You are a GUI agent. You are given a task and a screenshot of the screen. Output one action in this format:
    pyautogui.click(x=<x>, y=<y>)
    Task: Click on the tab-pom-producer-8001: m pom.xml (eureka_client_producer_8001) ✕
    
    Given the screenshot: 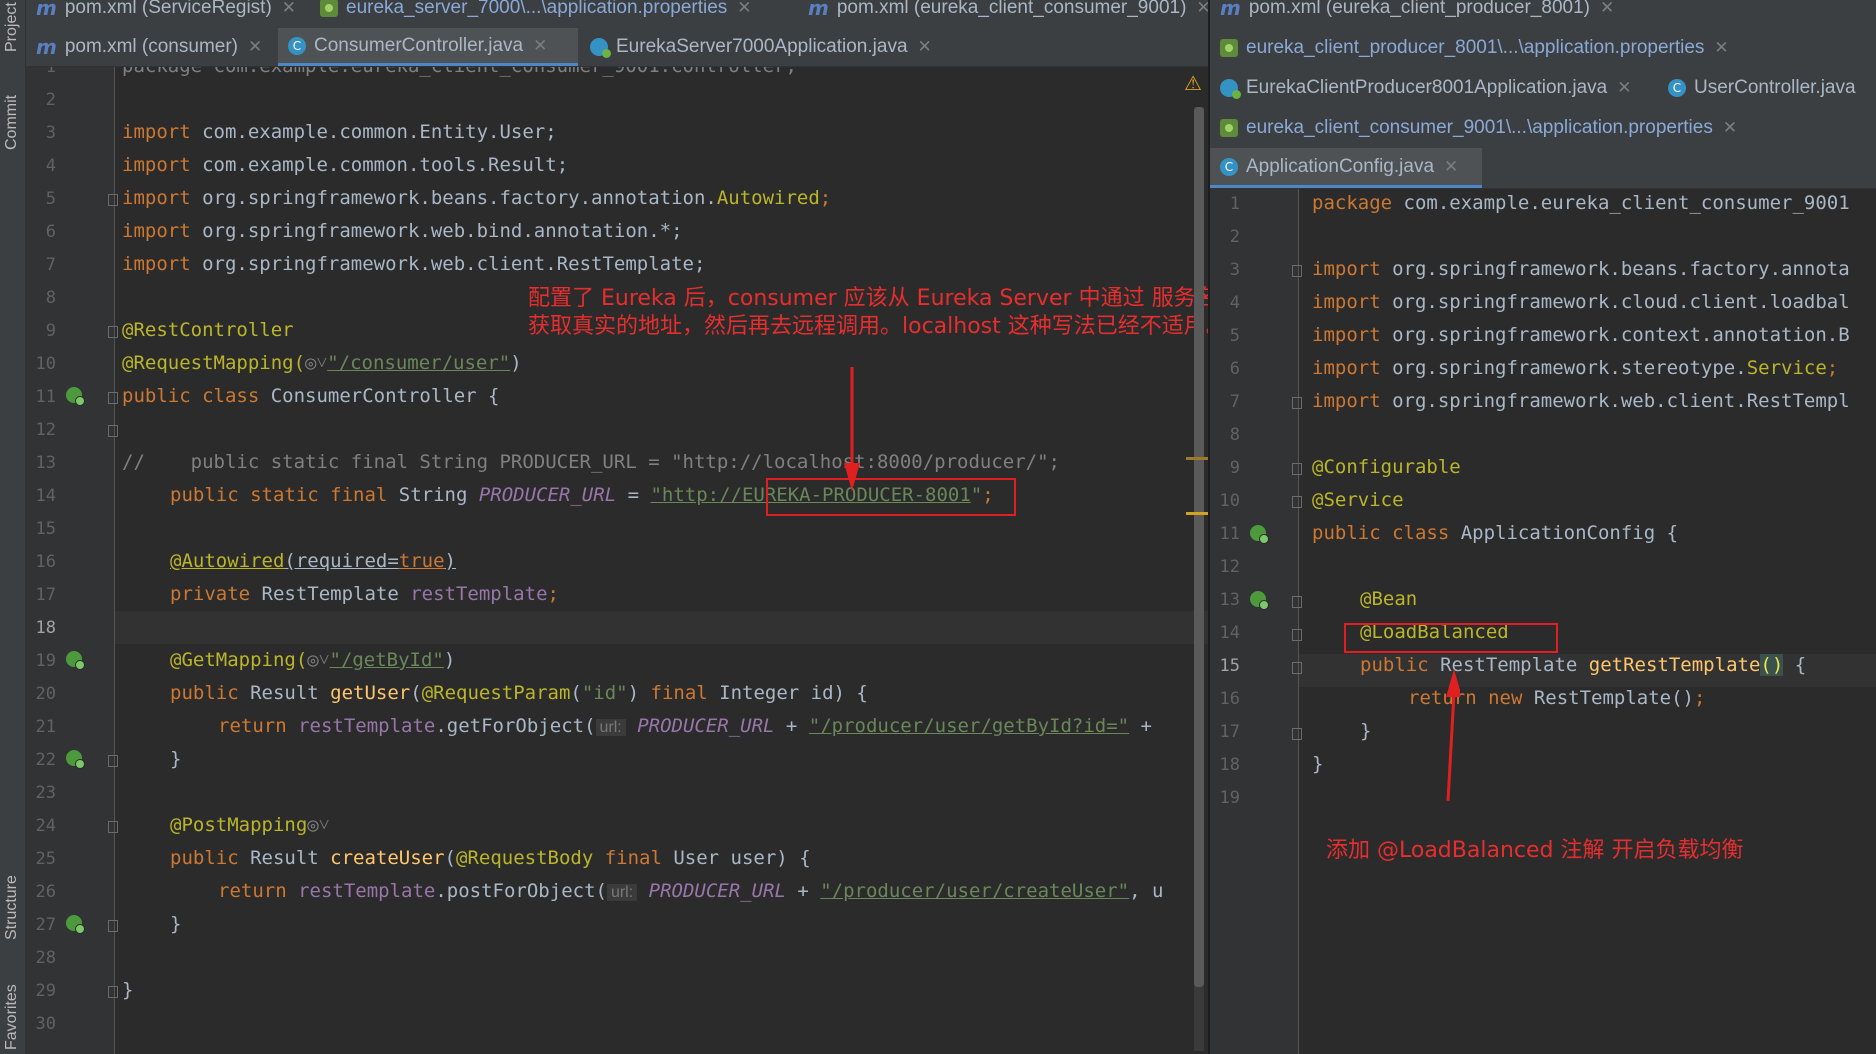 What is the action you would take?
    pyautogui.click(x=1417, y=14)
    